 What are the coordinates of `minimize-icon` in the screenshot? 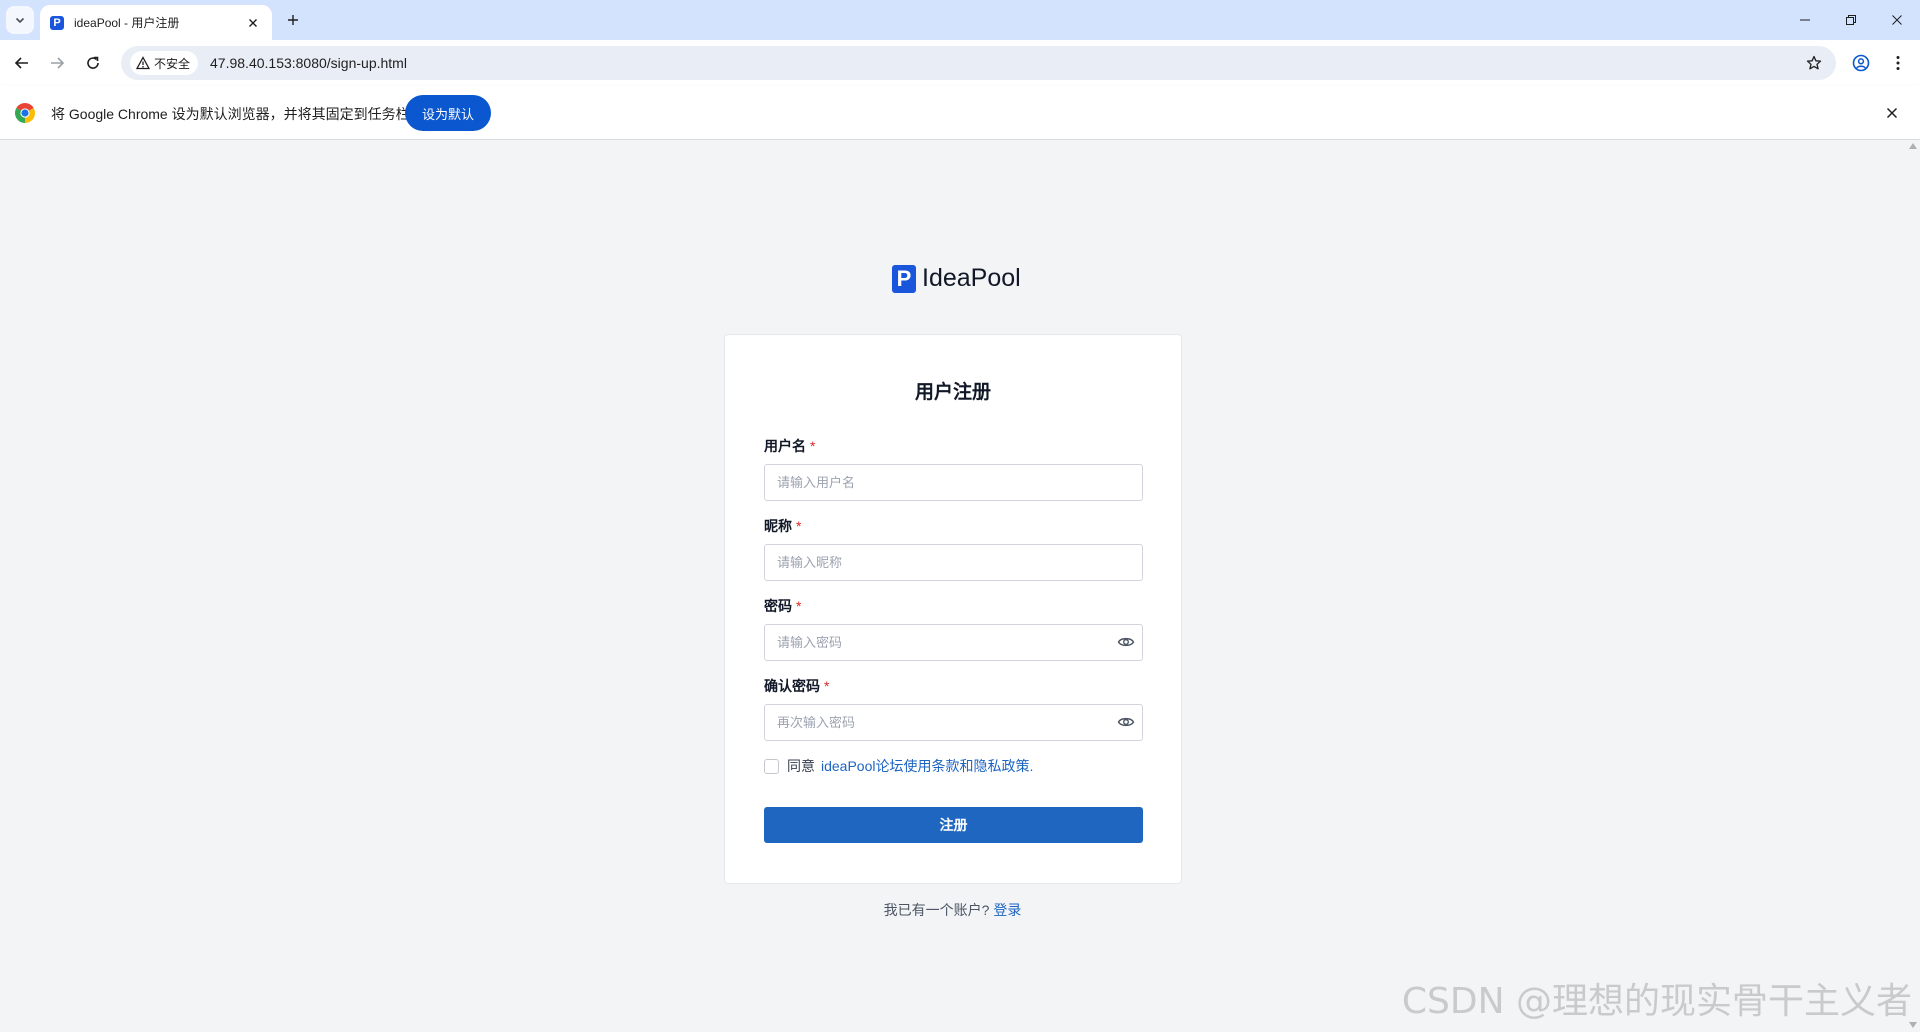 It's located at (1805, 20).